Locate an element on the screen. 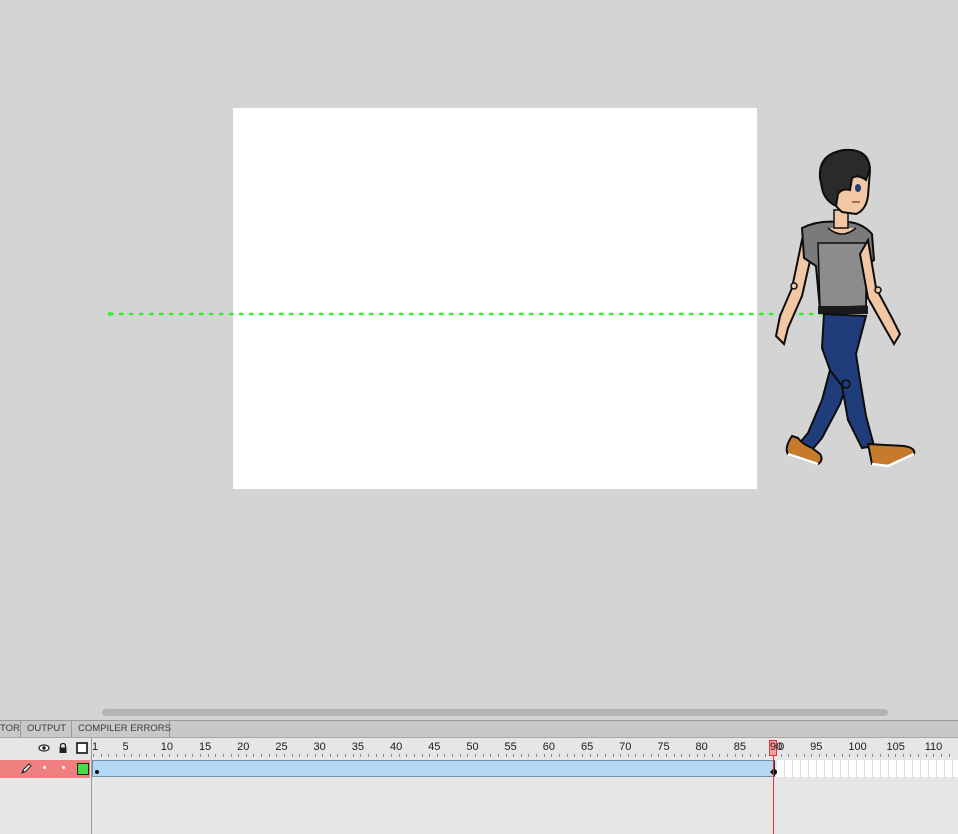 The image size is (958, 834). motion-tween-span is located at coordinates (433, 768).